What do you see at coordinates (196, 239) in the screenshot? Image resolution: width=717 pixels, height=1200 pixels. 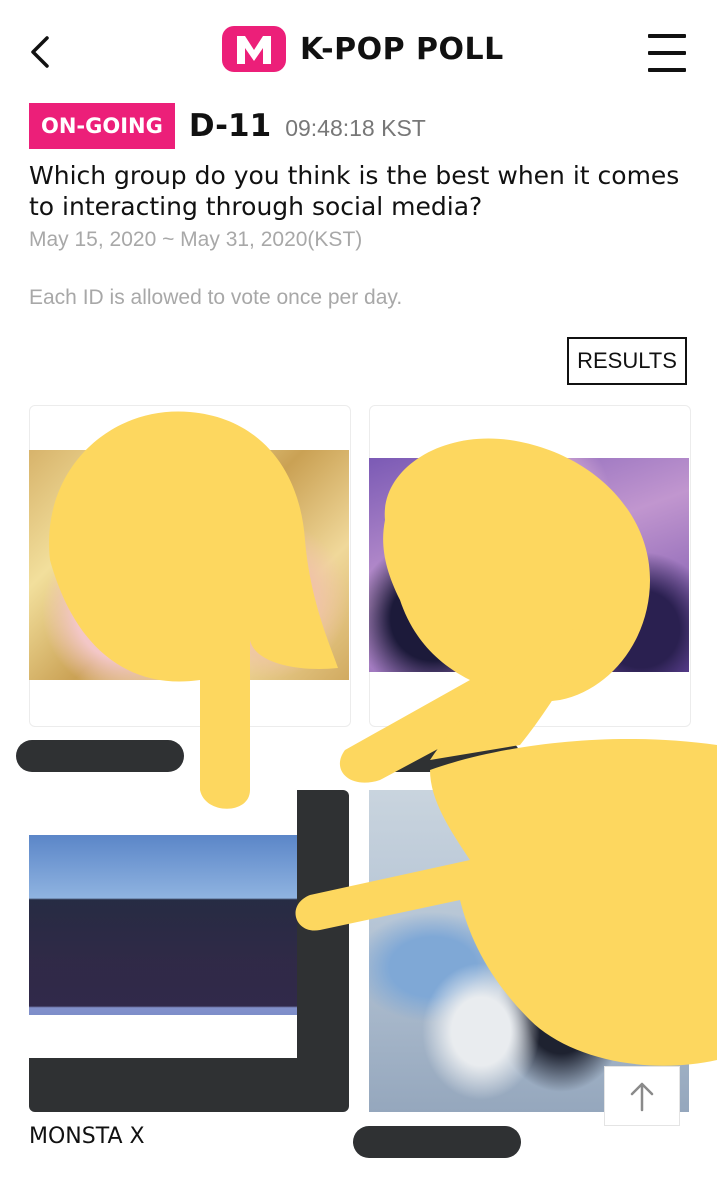 I see `poll-period: May 15, 2020 ~ May 31, 2020(KST)` at bounding box center [196, 239].